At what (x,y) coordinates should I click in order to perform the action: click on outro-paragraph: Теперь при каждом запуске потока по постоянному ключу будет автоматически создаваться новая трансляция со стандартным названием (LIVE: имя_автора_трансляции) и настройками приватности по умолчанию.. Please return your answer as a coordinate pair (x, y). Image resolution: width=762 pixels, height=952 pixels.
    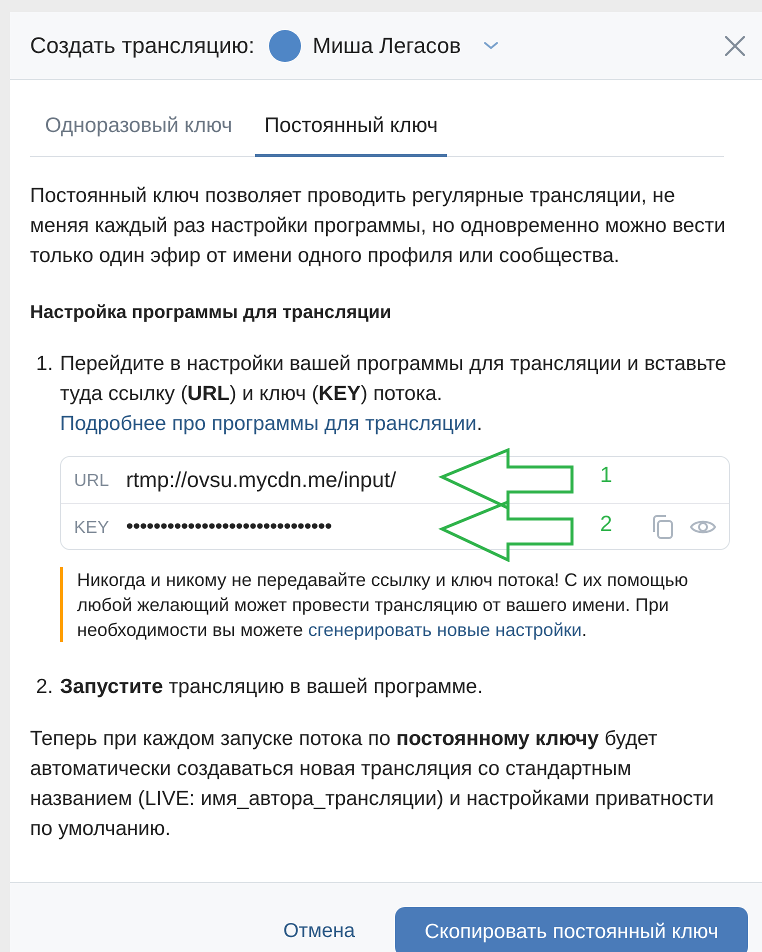
    Looking at the image, I should click on (372, 784).